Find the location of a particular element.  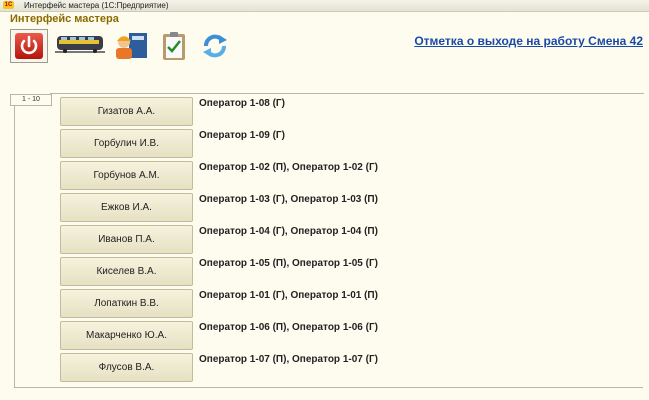

employee-assignment: Оператор 1-01 (Г), Оператор 1-01 (П) is located at coordinates (288, 295).